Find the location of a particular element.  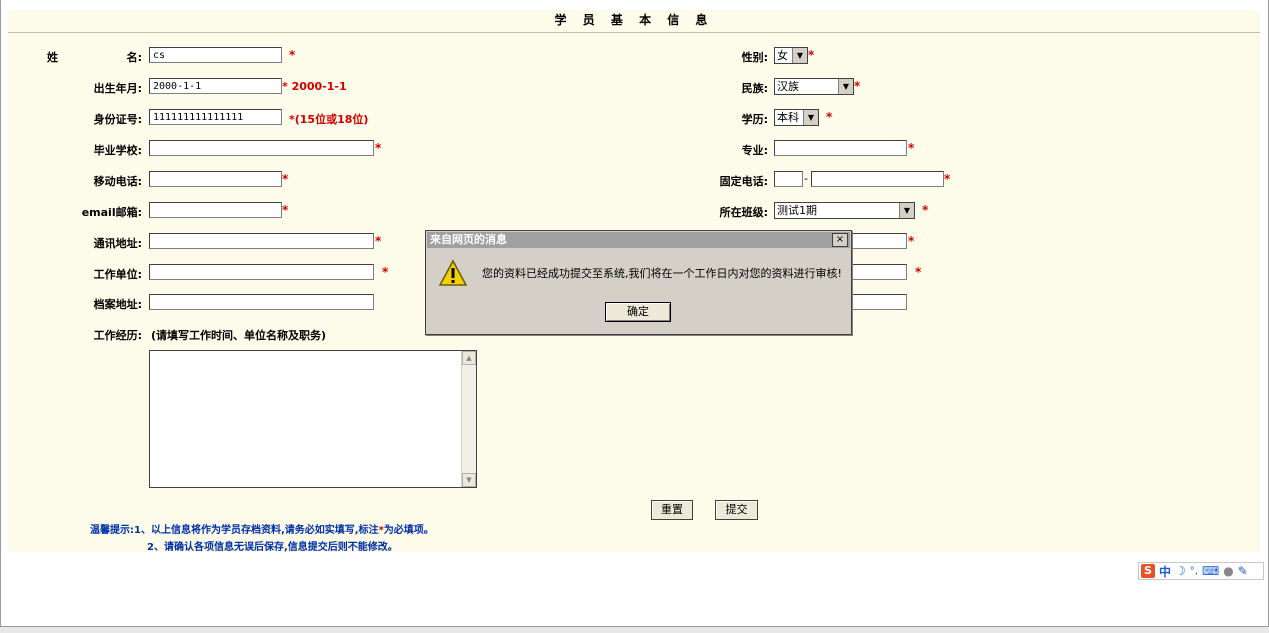

name-label-second: 名: is located at coordinates (134, 57).